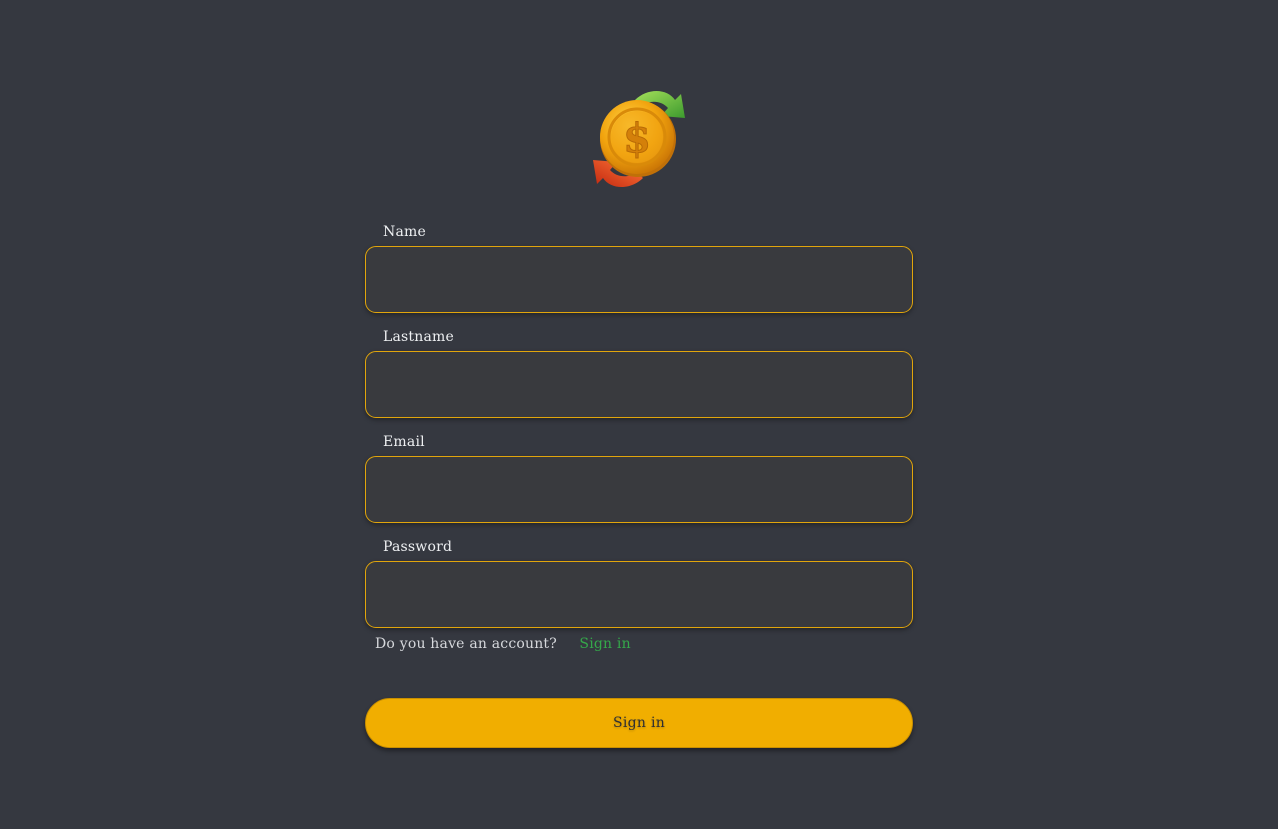 Image resolution: width=1278 pixels, height=829 pixels. What do you see at coordinates (639, 384) in the screenshot?
I see `lastname-input` at bounding box center [639, 384].